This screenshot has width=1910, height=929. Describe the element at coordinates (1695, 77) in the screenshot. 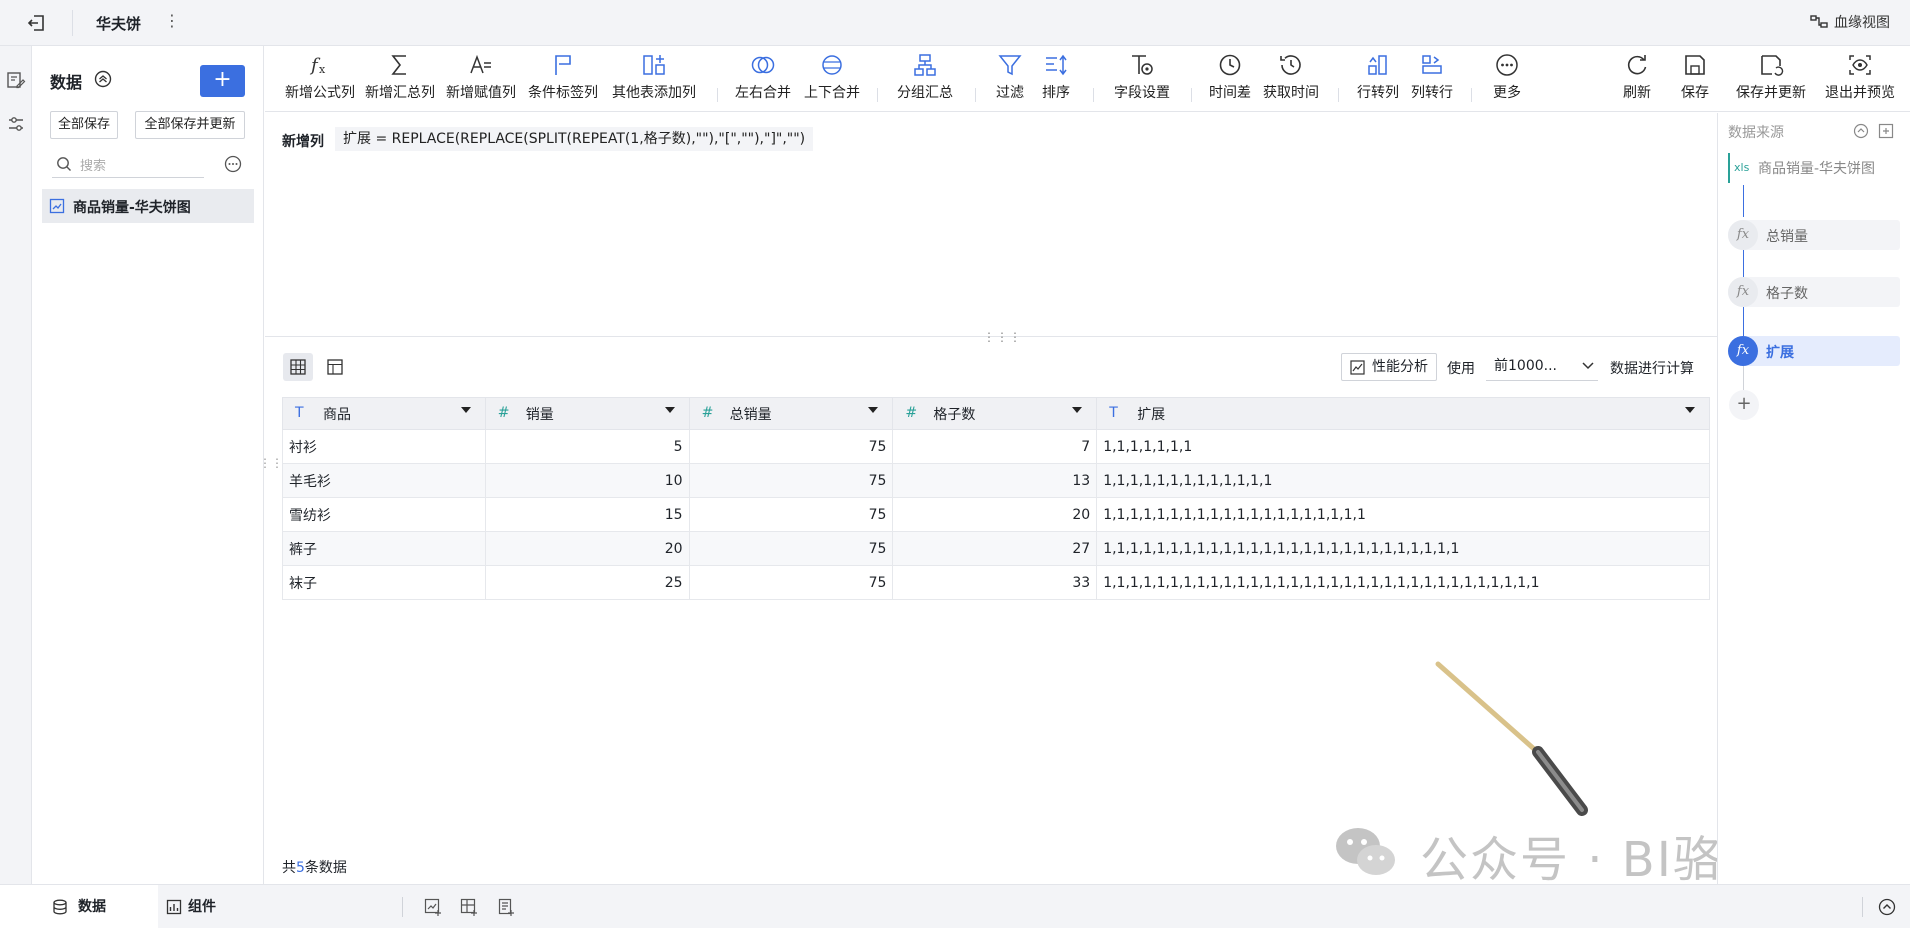

I see `save-button: 保存` at that location.